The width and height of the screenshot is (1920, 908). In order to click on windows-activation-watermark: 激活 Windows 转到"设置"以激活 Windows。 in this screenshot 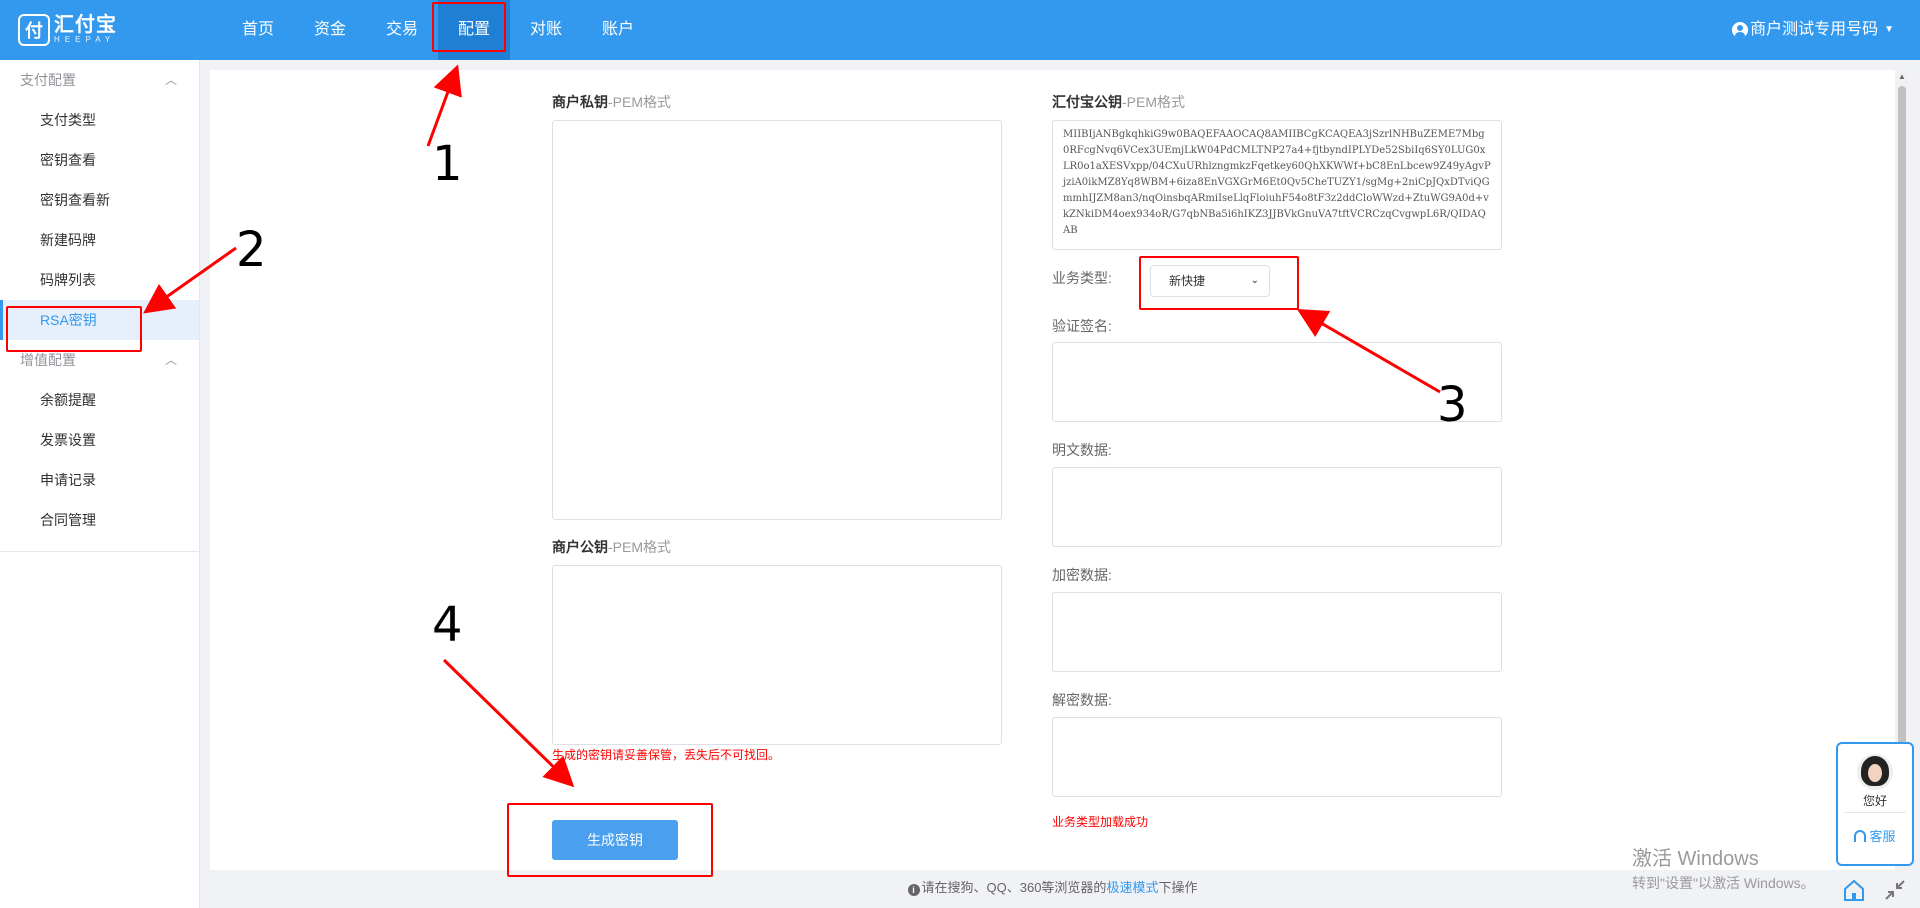, I will do `click(1723, 867)`.